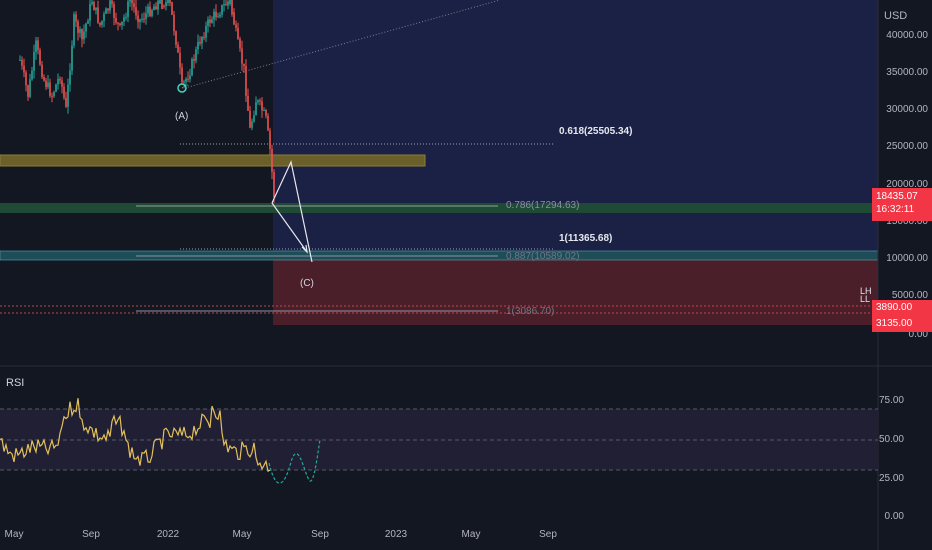 The height and width of the screenshot is (550, 932). I want to click on current-price-value: 18435.07, so click(897, 196).